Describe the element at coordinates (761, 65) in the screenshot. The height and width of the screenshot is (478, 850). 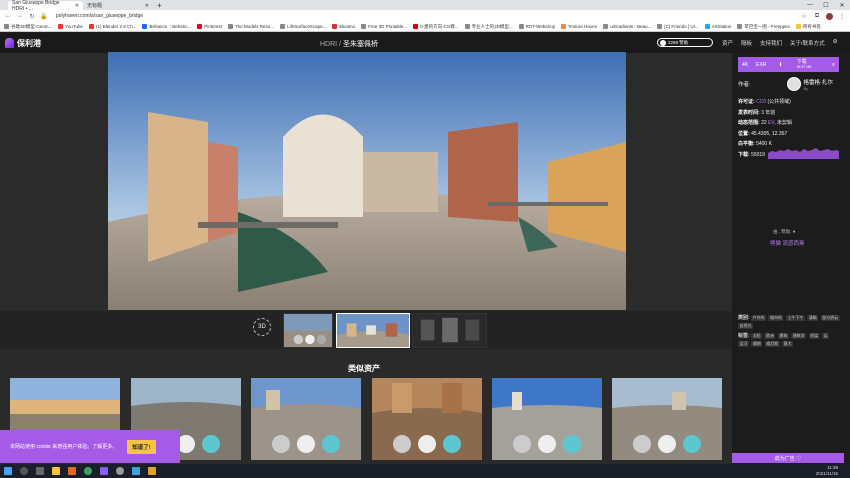
I see `format-select: EXR` at that location.